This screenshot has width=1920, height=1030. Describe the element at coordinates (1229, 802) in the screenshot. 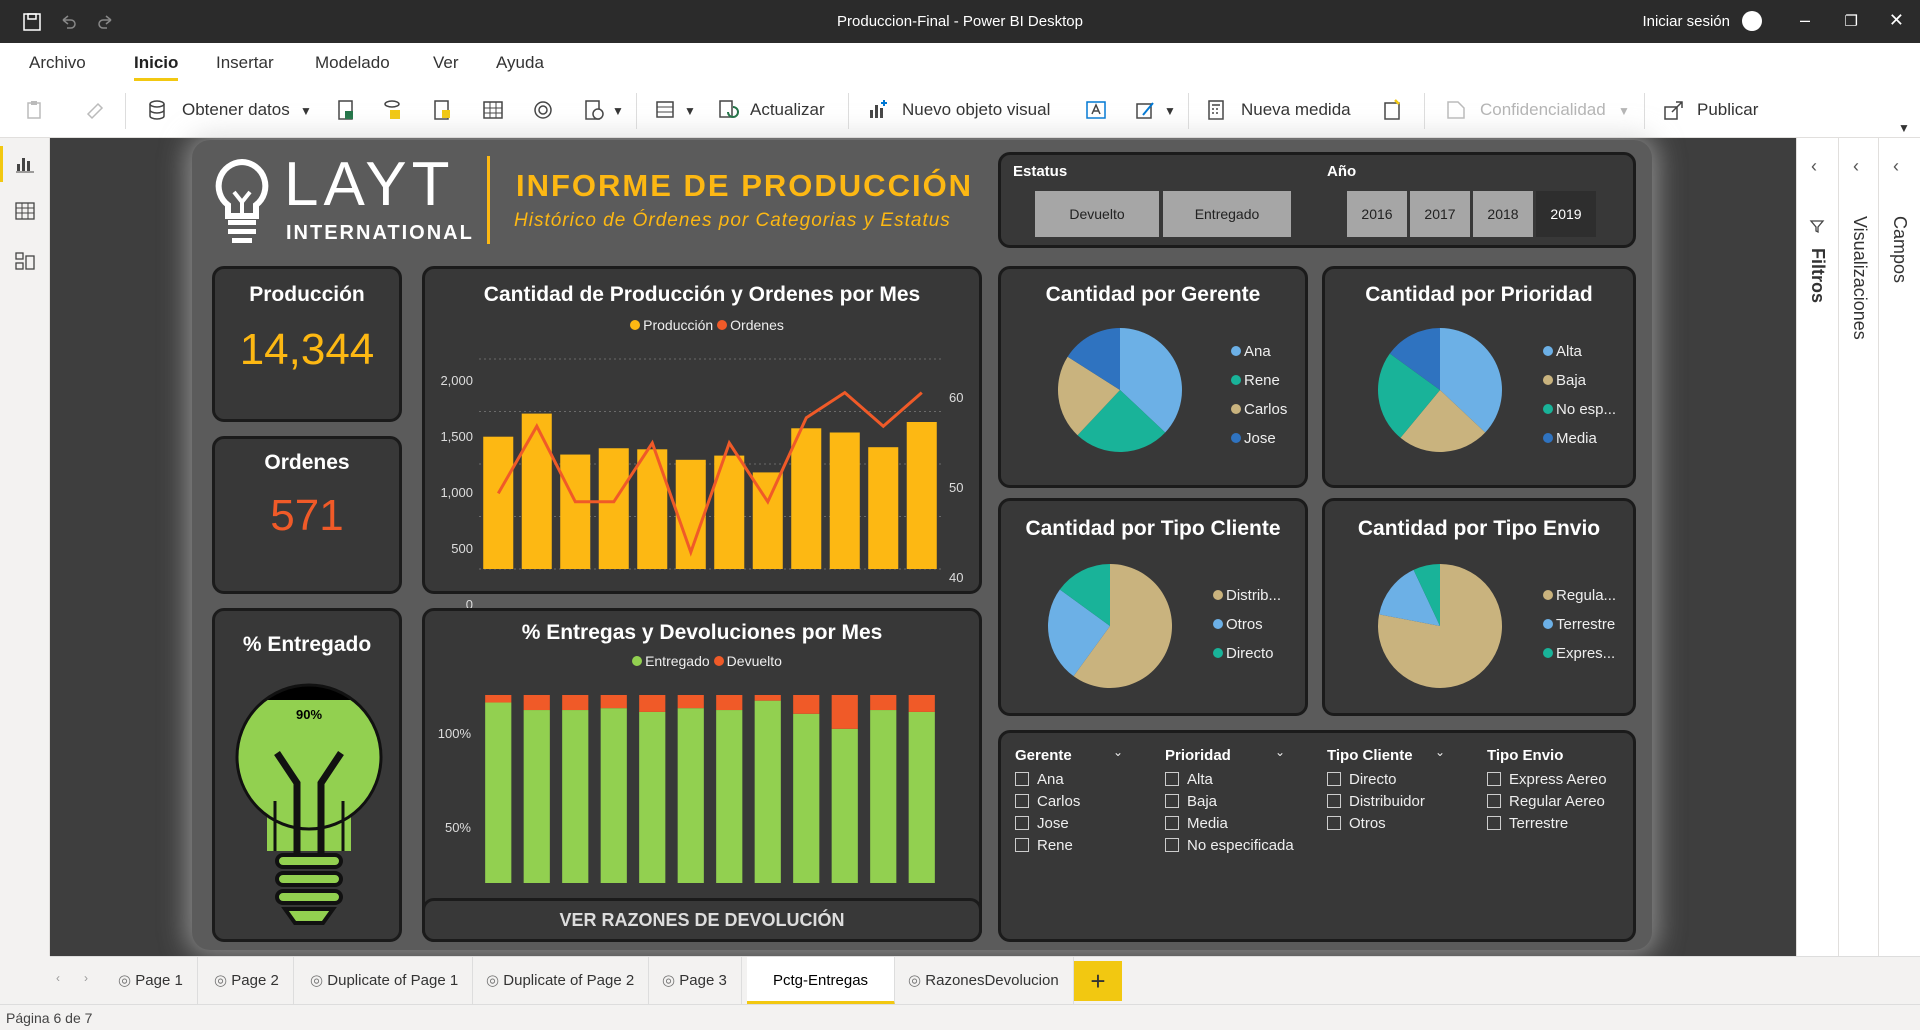

I see `slicer-item: Baja` at that location.